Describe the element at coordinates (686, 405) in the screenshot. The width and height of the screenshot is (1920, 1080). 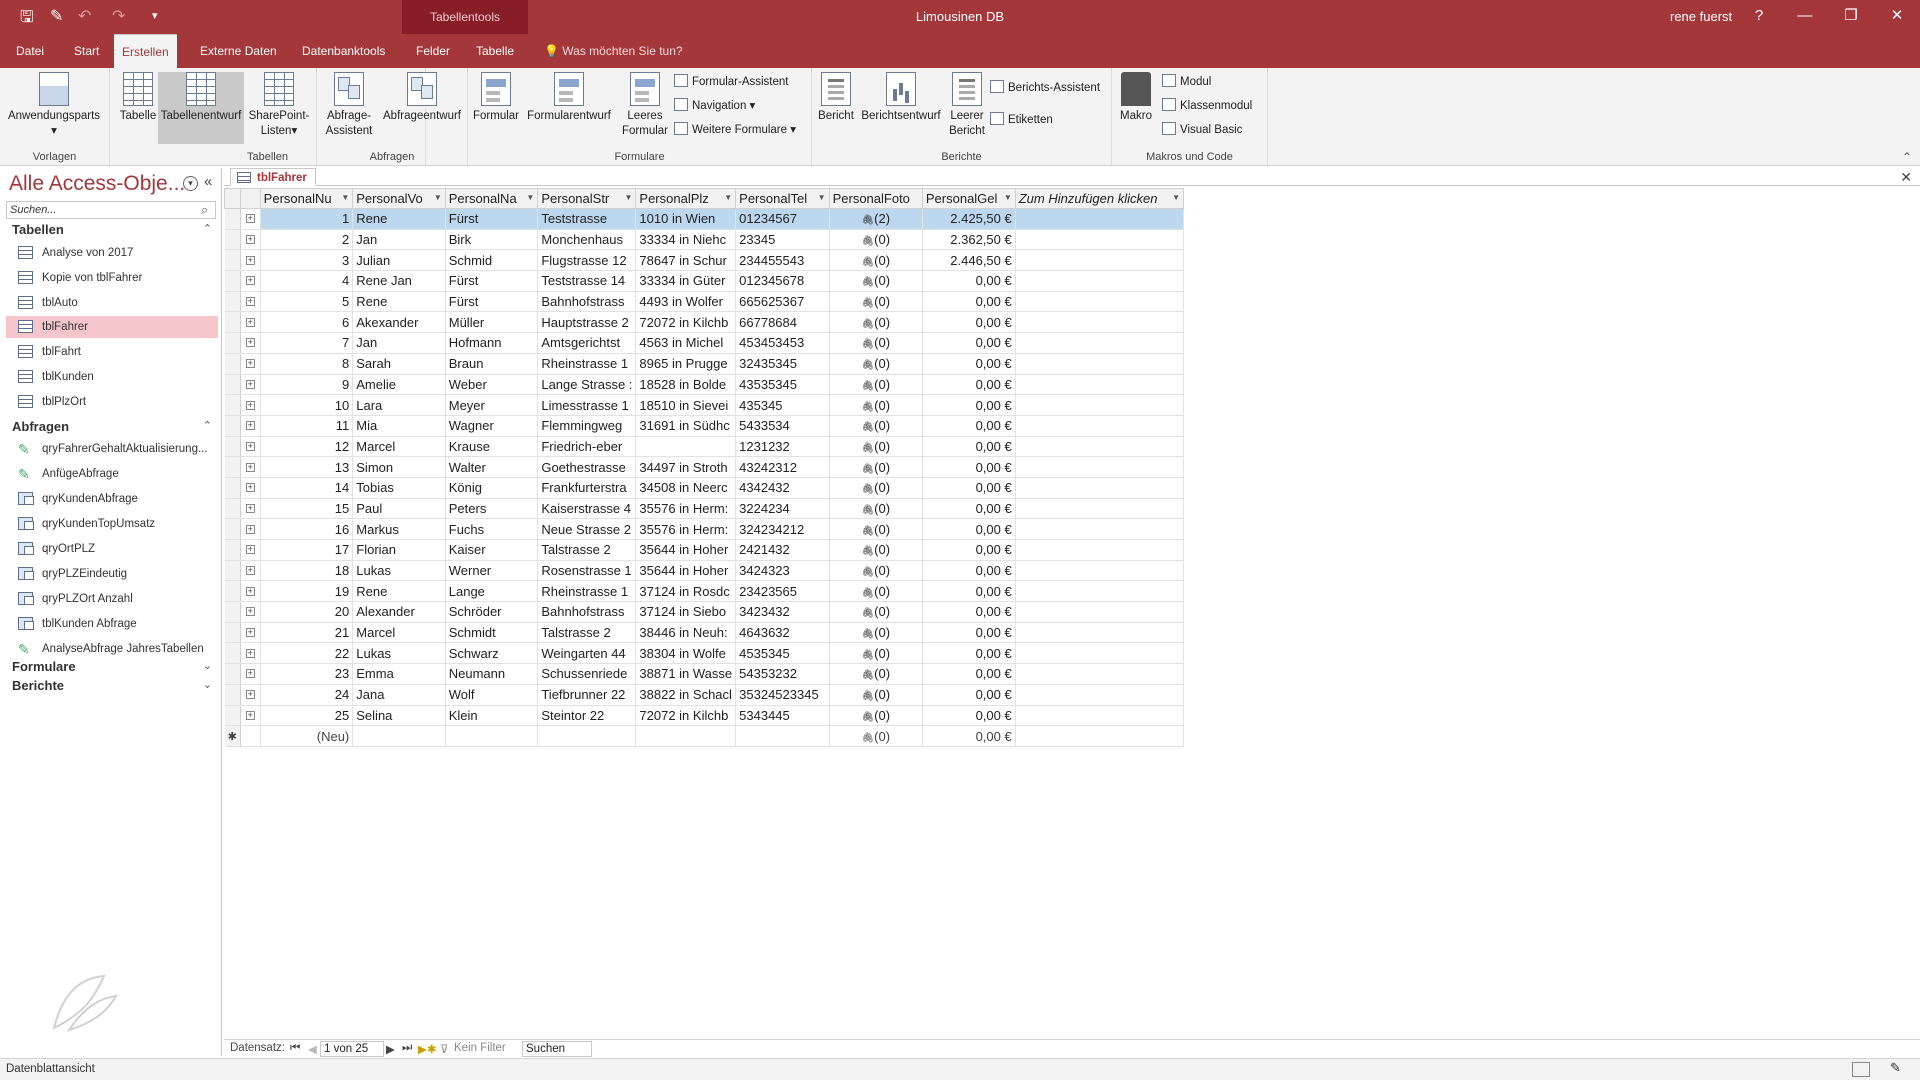
I see `plz-ort-cell: 18510 in Sievei` at that location.